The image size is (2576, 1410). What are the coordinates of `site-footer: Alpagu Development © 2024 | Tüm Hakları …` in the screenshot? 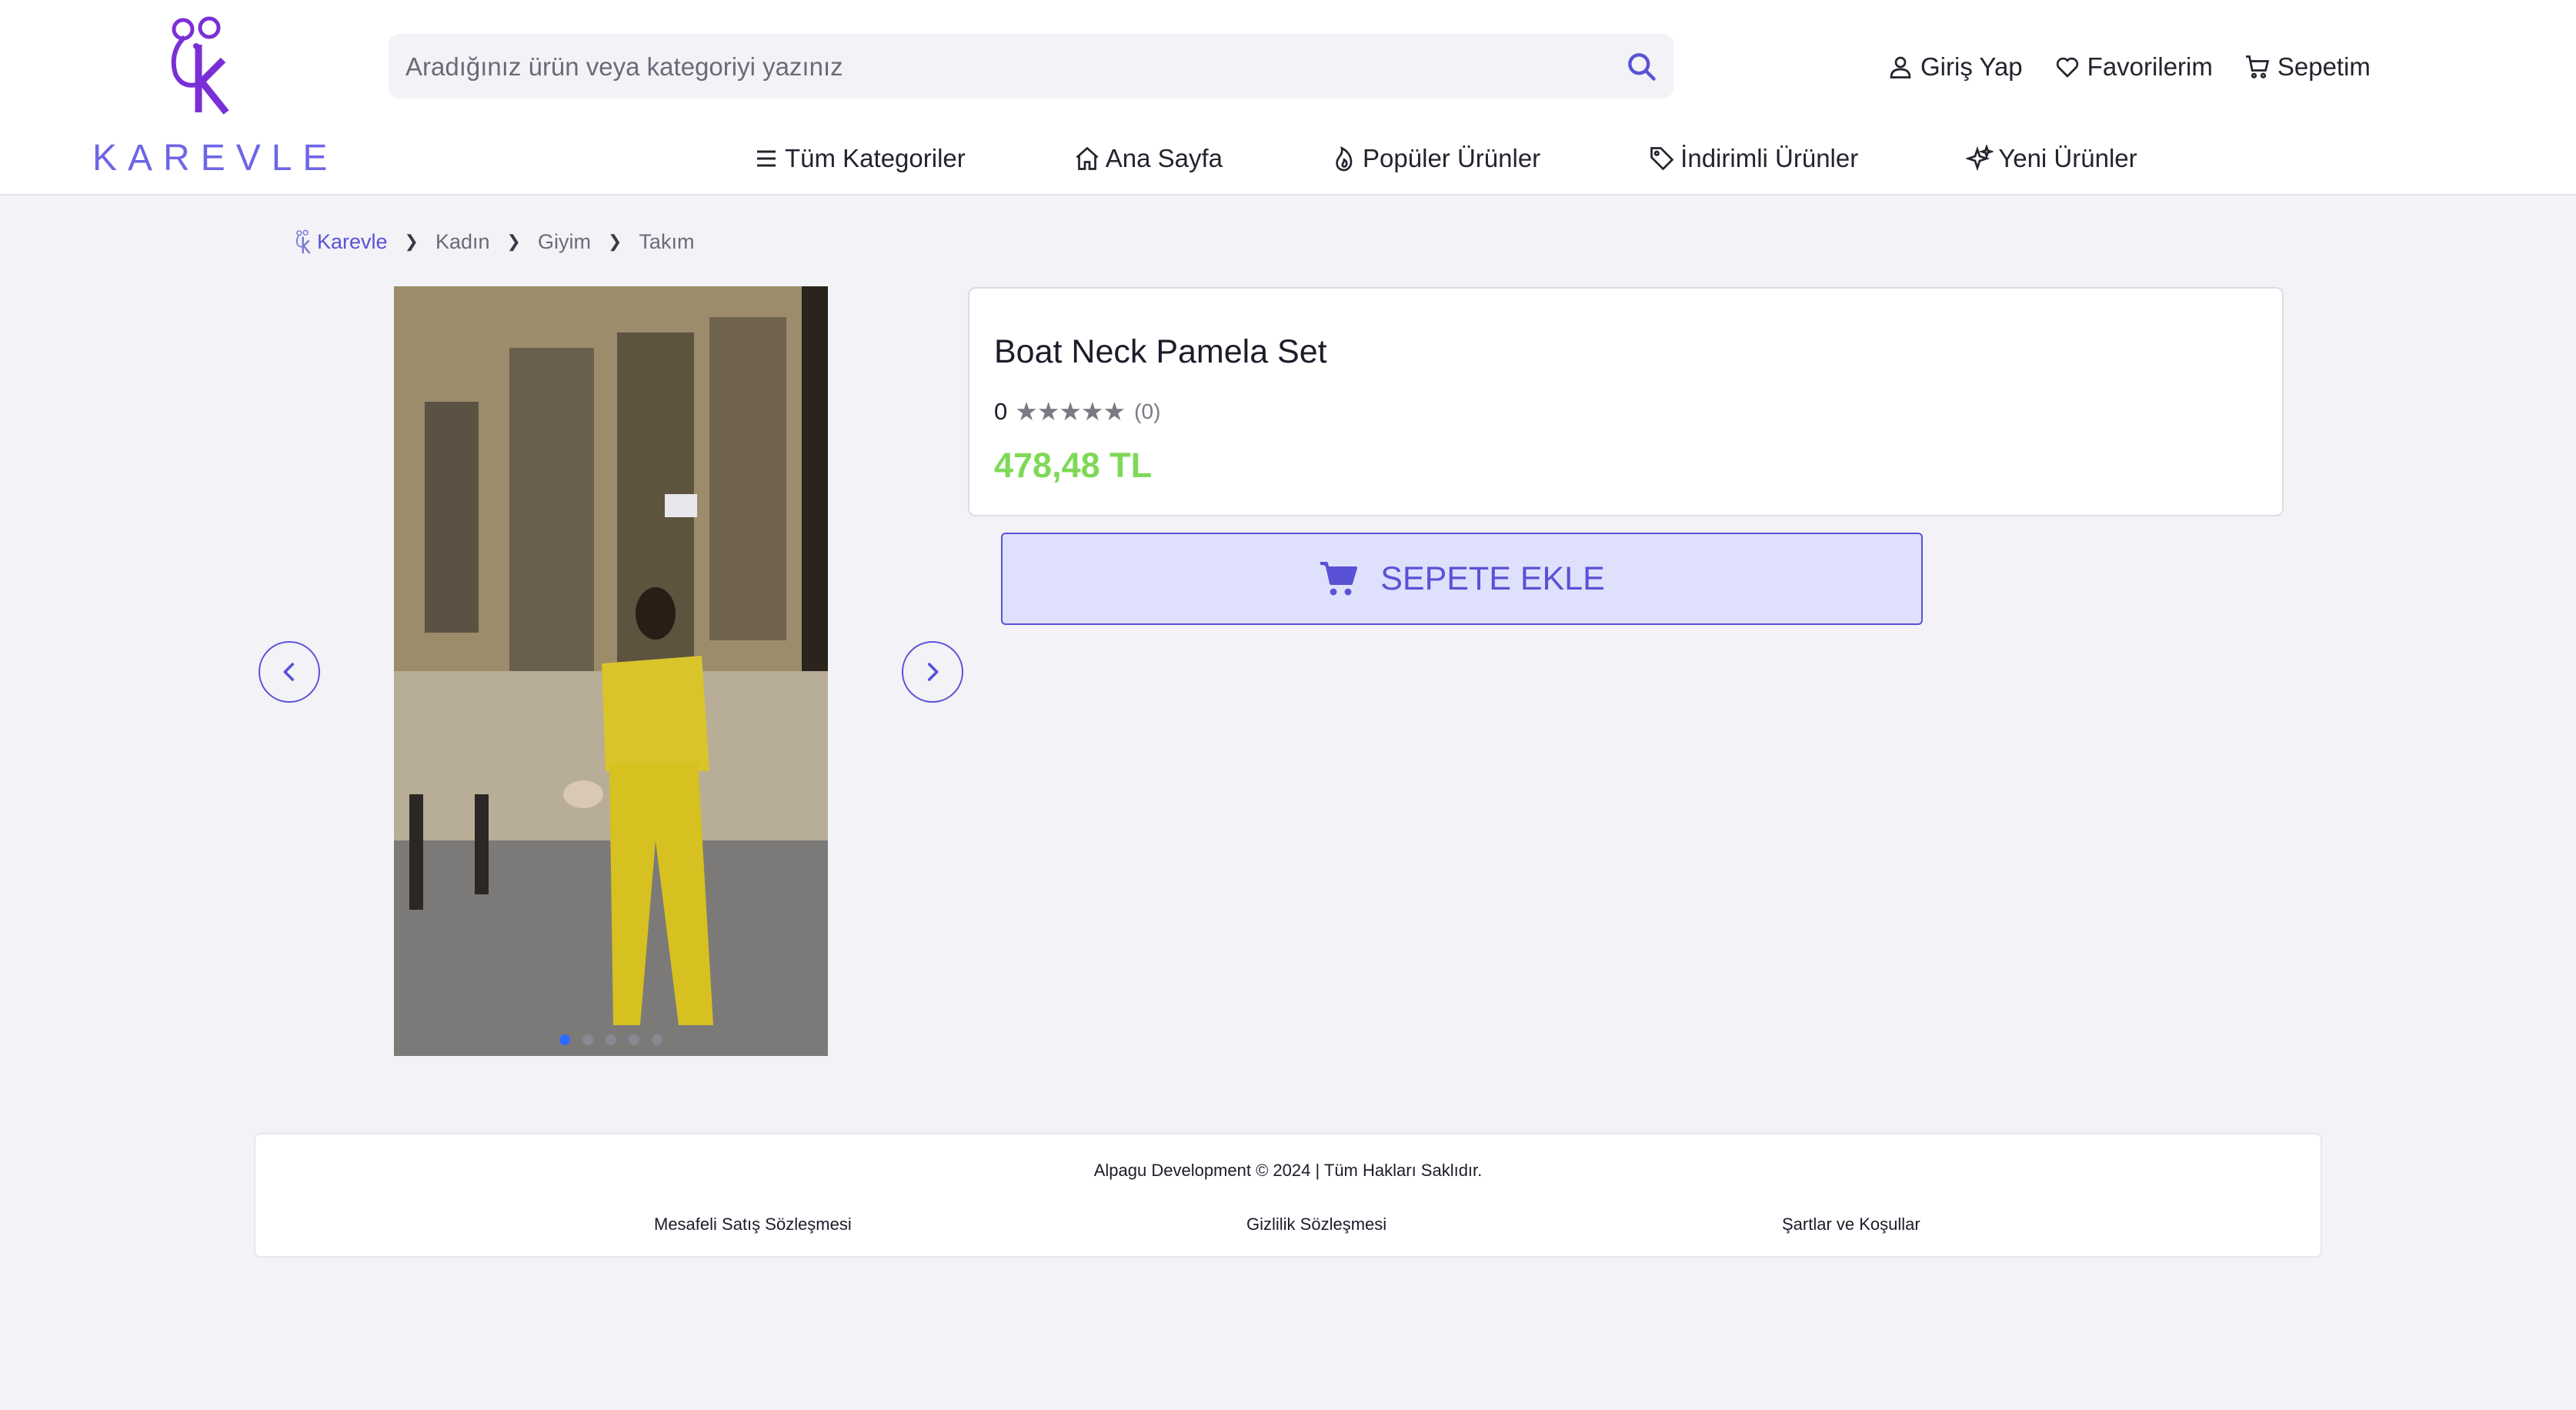 It's located at (1288, 1195).